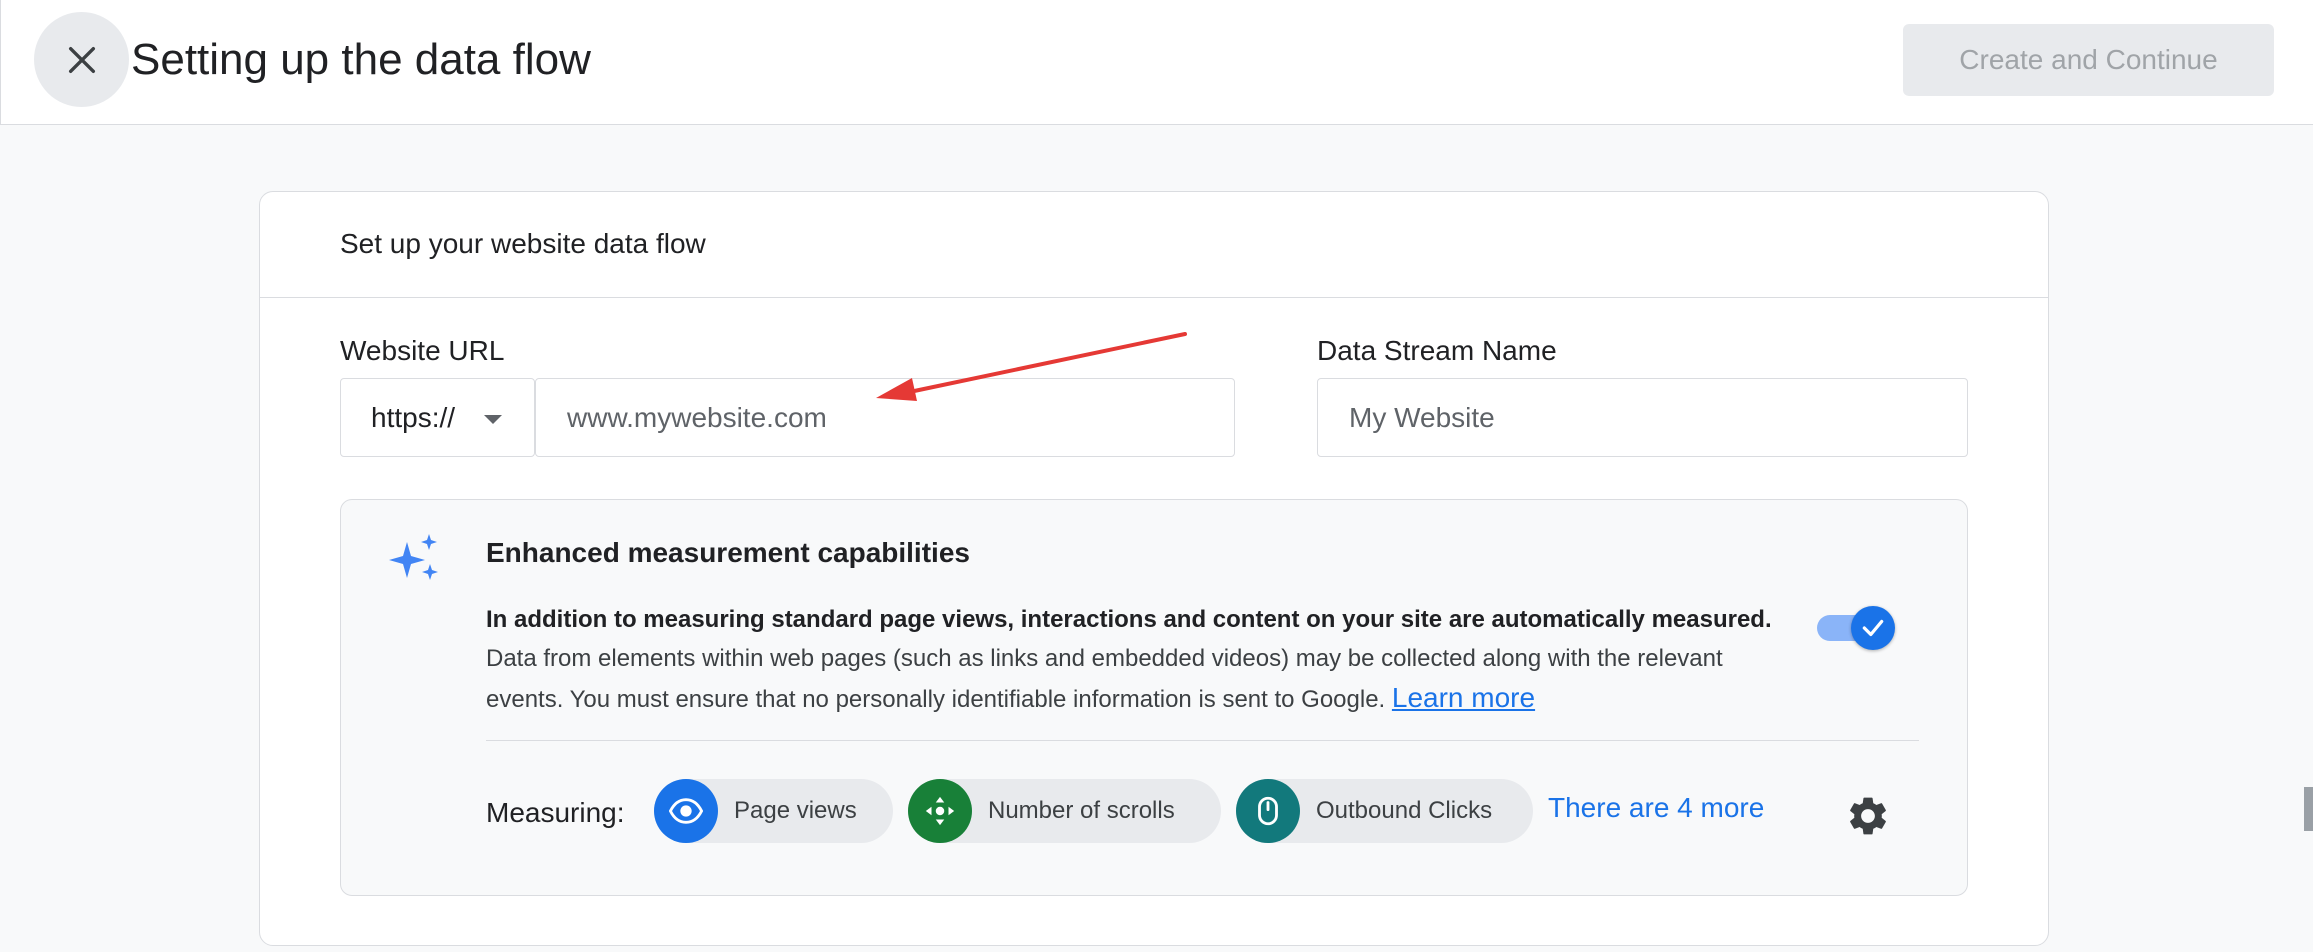  I want to click on measuring-label: Measuring:, so click(555, 812).